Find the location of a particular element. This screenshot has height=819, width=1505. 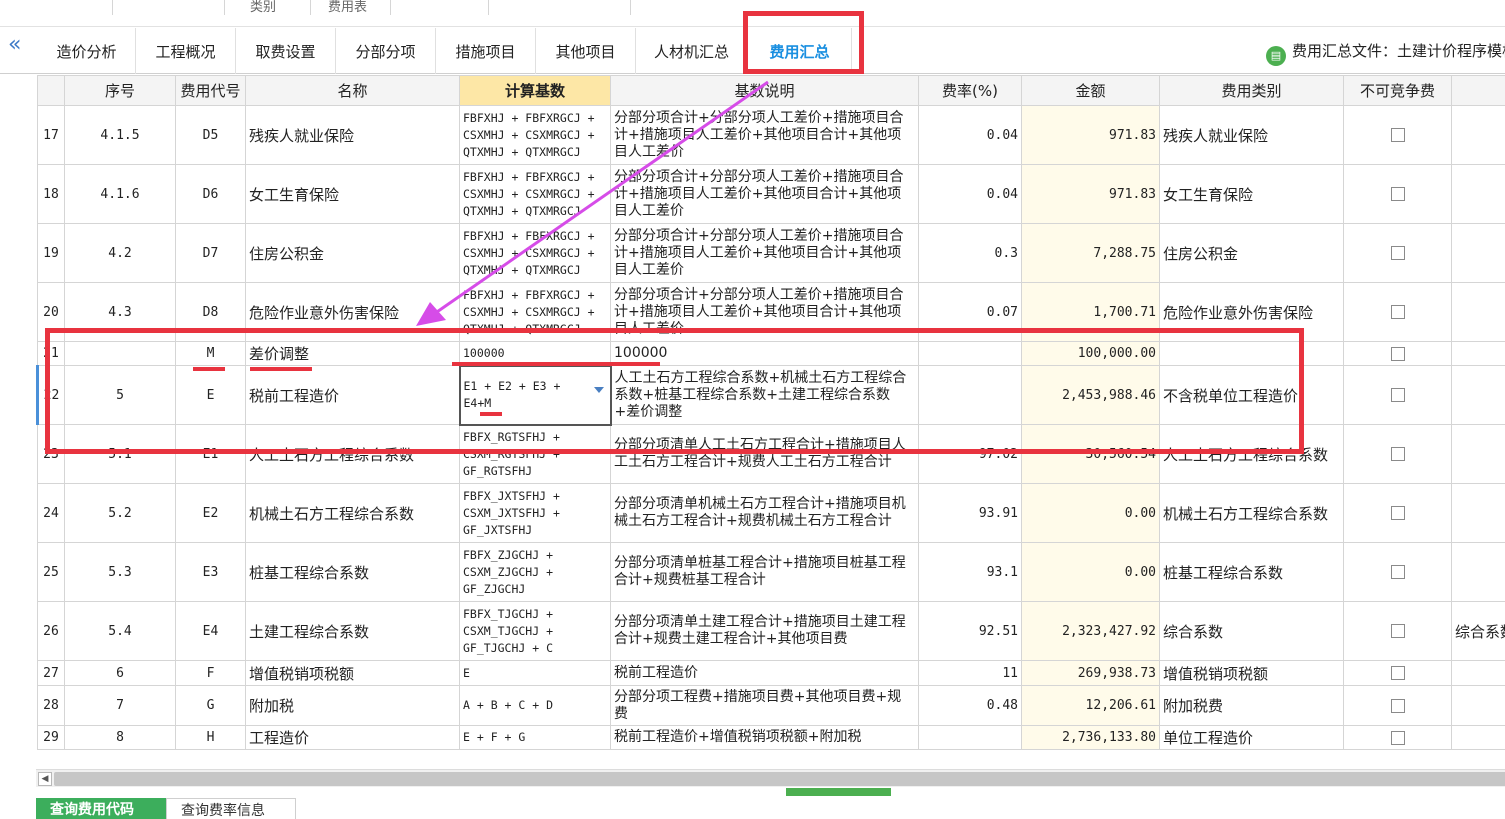

row-calc-base: FBFX_JXTSFHJ + CSXM_JXTSFHJ + GF_JXTSFHJ is located at coordinates (535, 513).